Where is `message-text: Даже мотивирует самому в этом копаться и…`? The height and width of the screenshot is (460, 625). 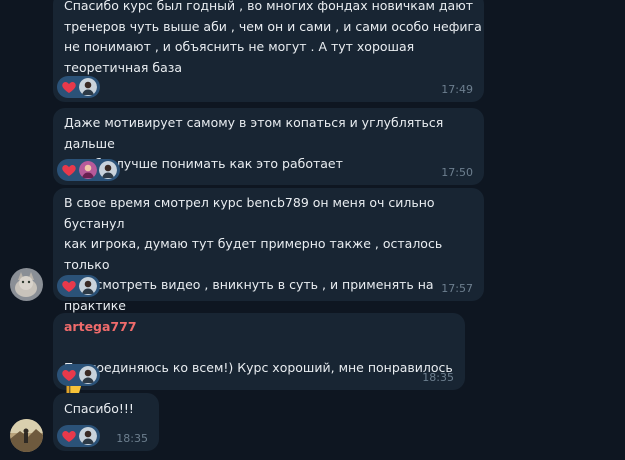
message-text: Даже мотивирует самому в этом копаться и… is located at coordinates (254, 143).